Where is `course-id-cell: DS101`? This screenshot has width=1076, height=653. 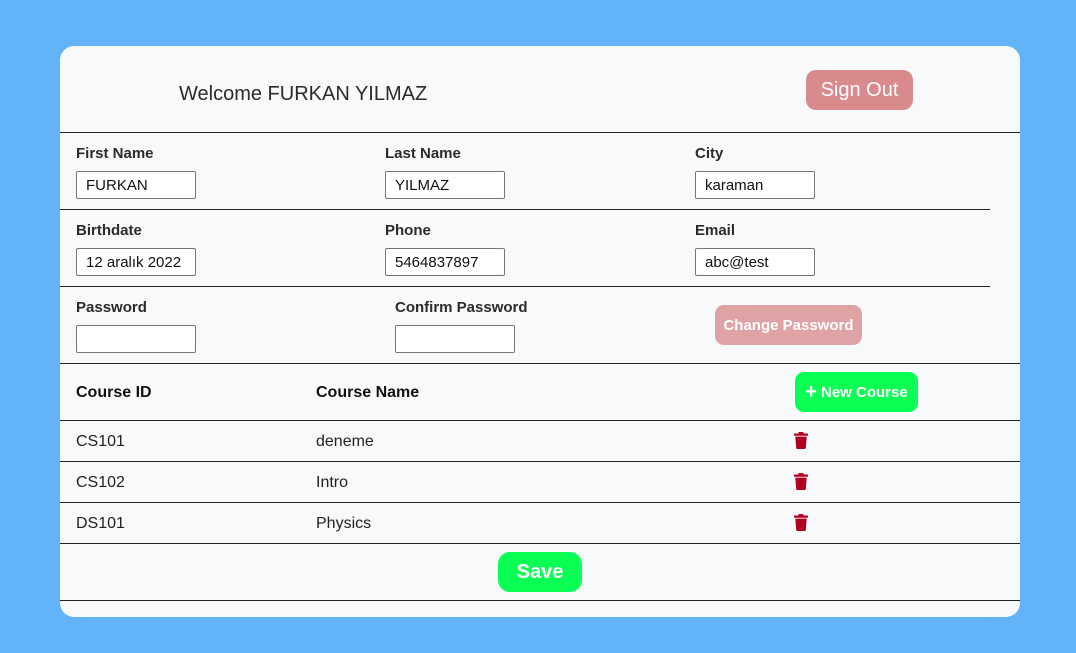 course-id-cell: DS101 is located at coordinates (100, 523).